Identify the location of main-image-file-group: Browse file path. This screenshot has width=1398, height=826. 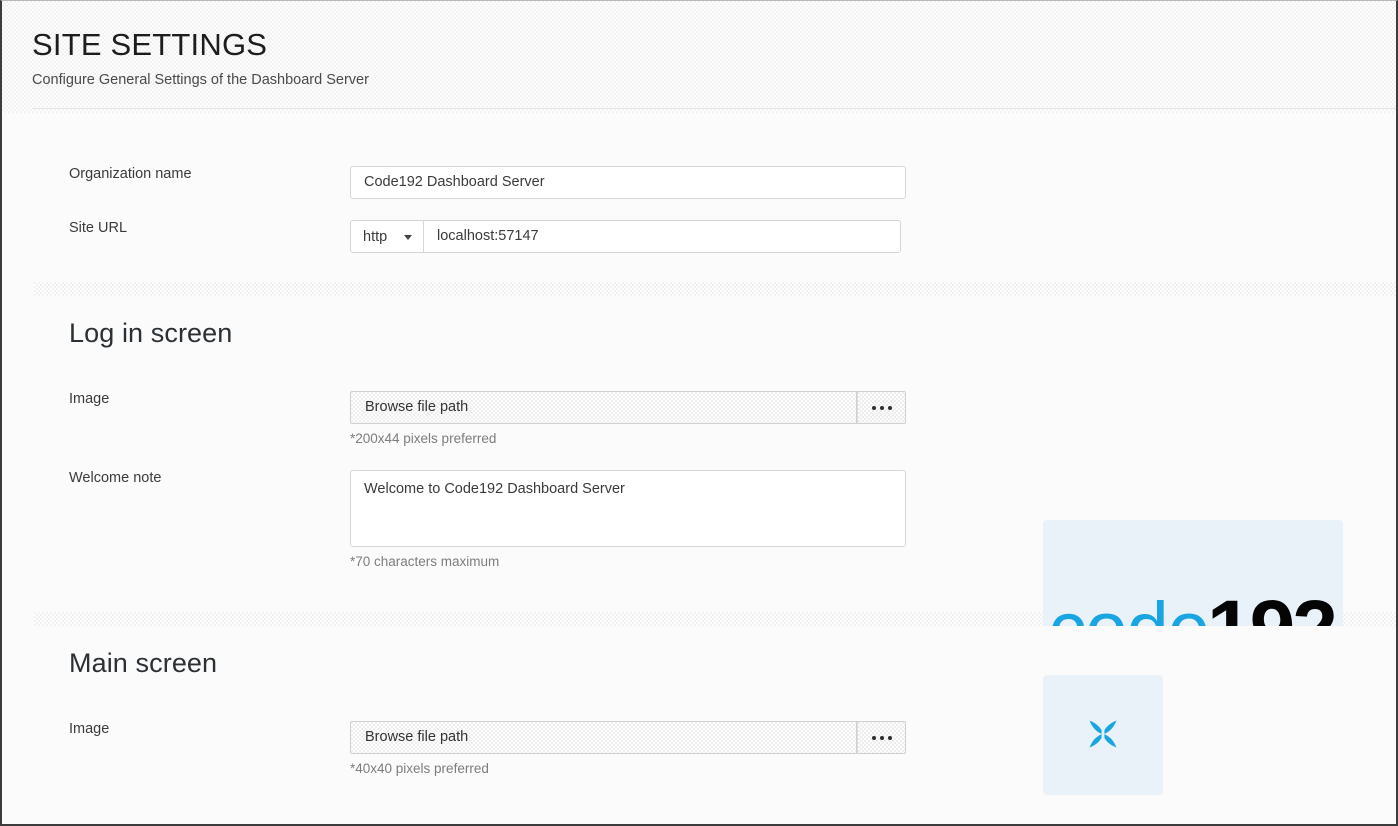
(628, 737).